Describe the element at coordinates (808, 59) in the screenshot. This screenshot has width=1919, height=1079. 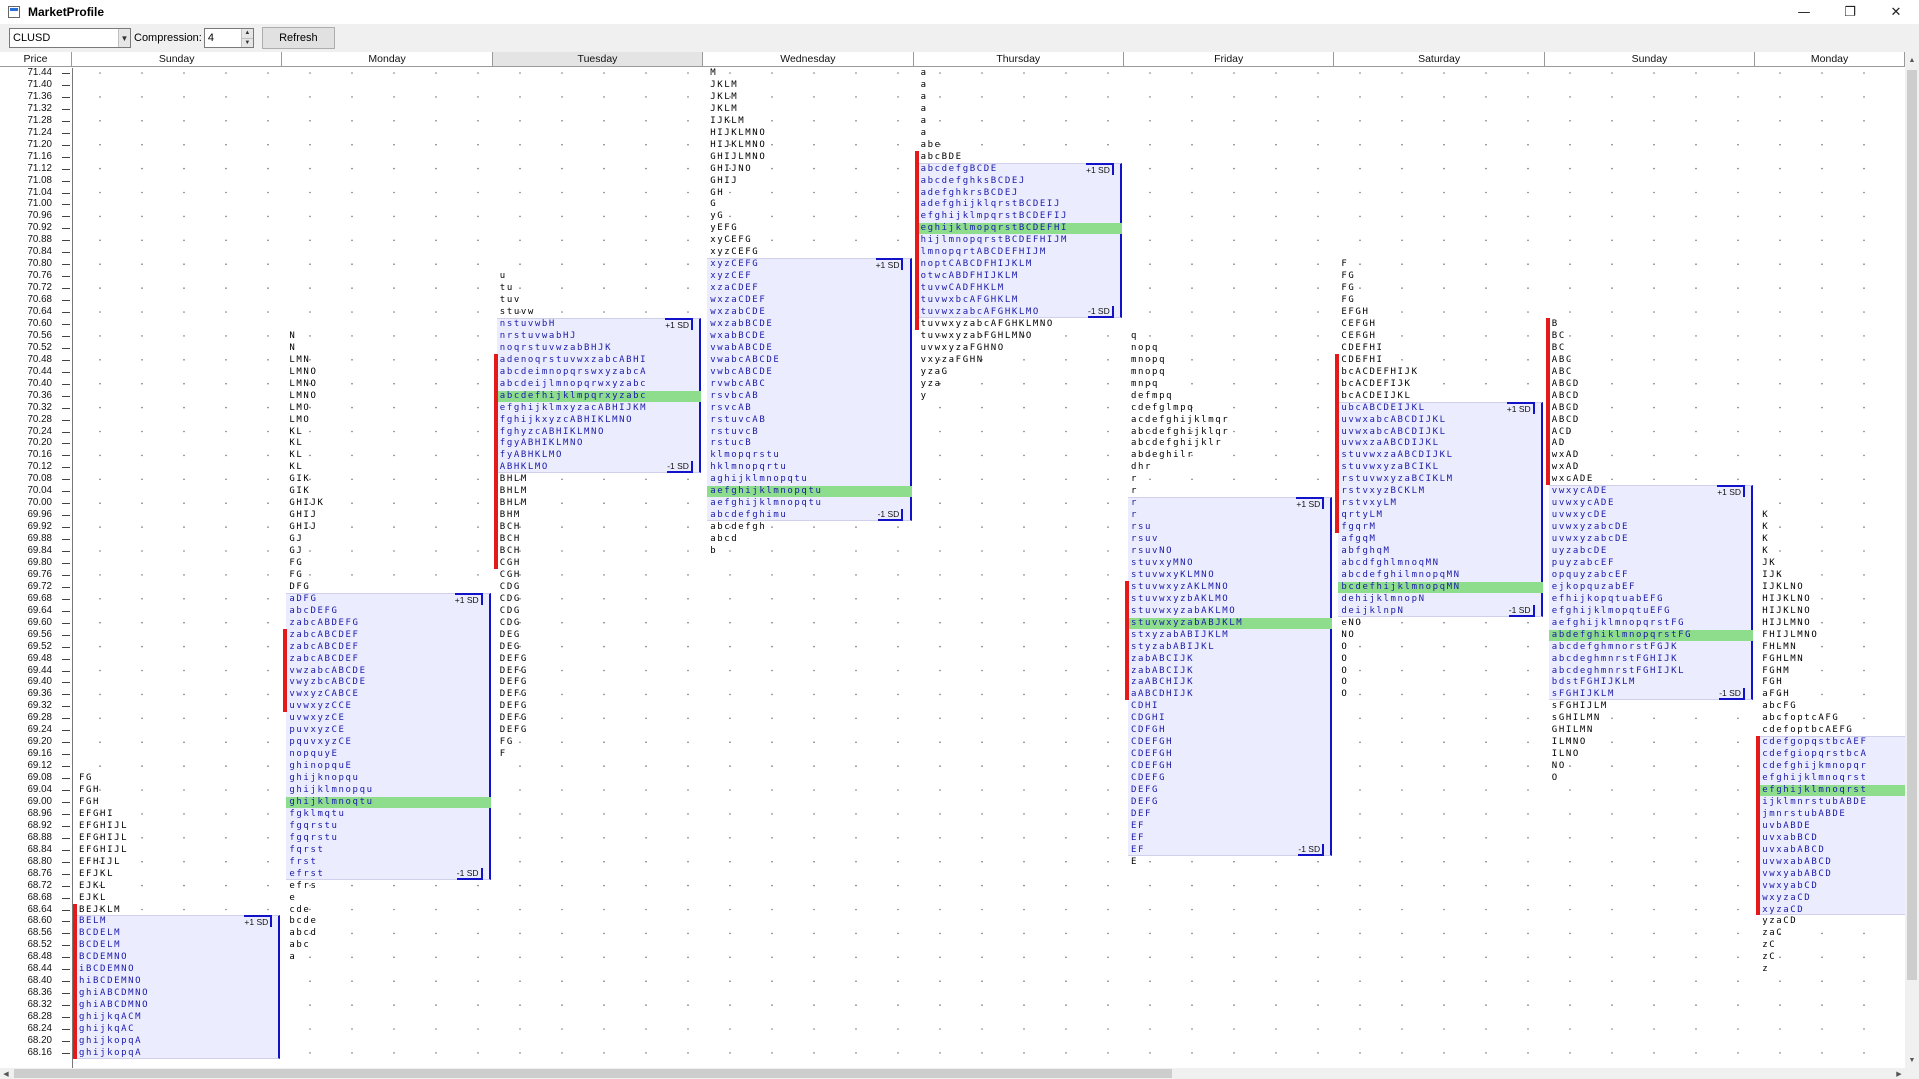
I see `day-header: Wednesday` at that location.